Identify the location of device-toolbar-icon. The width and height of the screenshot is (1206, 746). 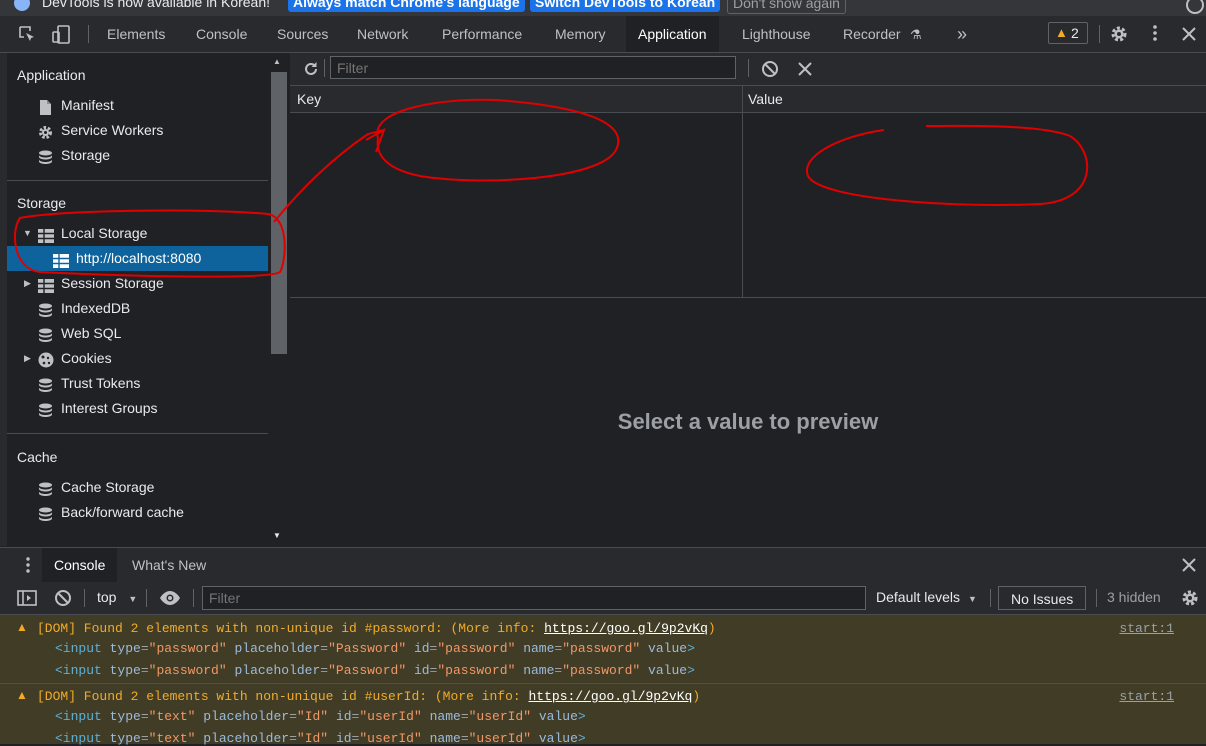
(61, 35).